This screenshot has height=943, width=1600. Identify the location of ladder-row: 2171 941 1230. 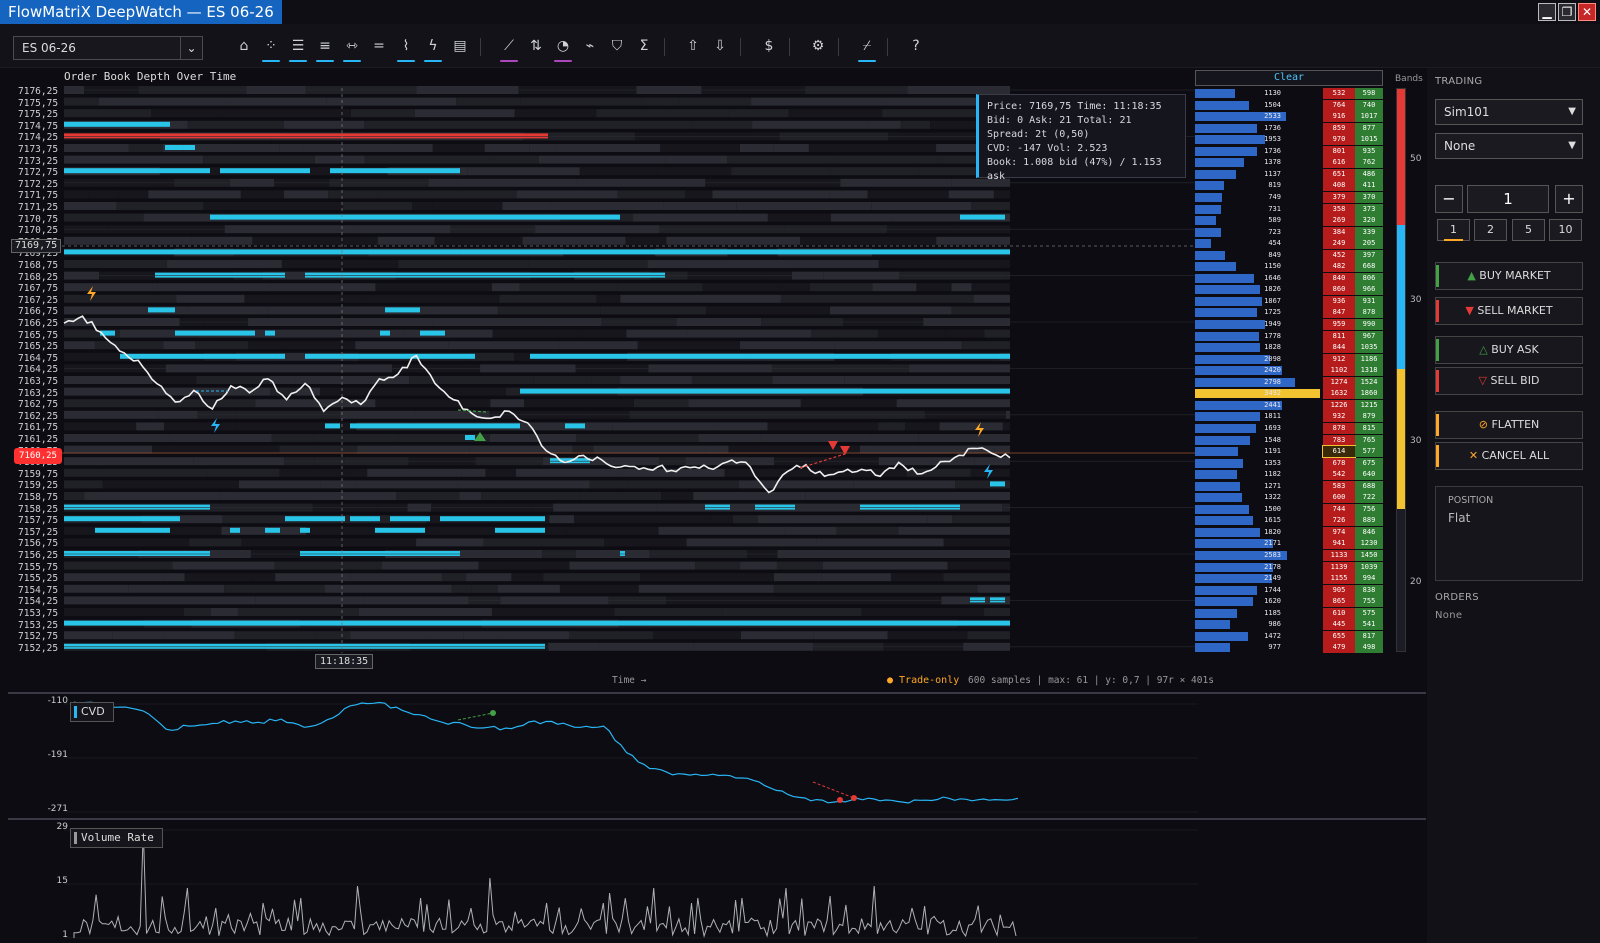
(1289, 544).